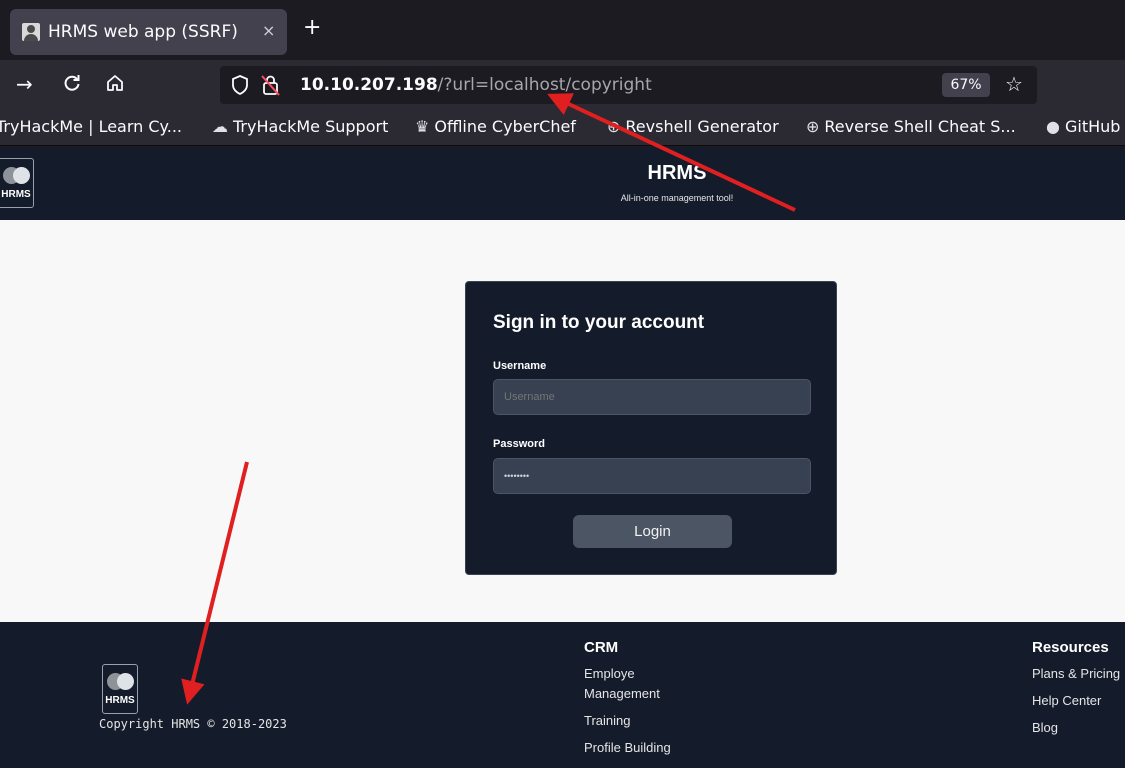 The width and height of the screenshot is (1125, 768). What do you see at coordinates (677, 173) in the screenshot?
I see `site-title: HRMS` at bounding box center [677, 173].